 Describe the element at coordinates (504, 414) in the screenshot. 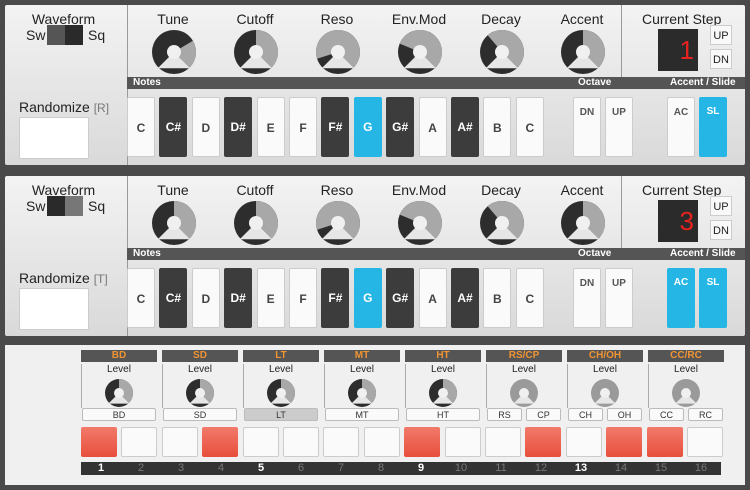

I see `drum-select-rs: RS` at that location.